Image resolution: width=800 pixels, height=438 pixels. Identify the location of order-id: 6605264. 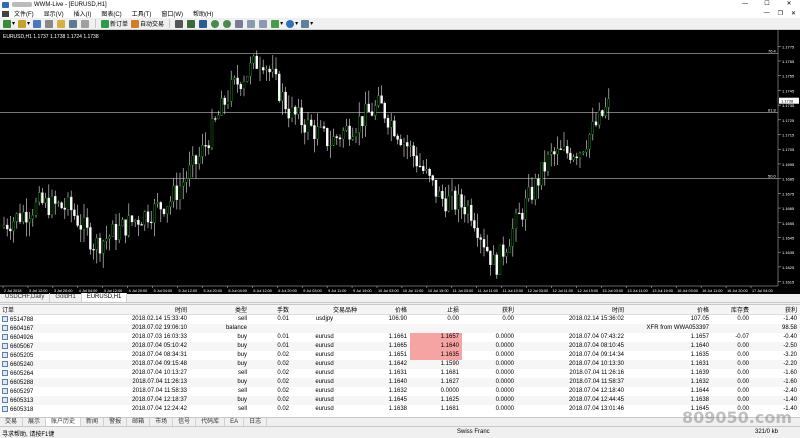
(21, 374).